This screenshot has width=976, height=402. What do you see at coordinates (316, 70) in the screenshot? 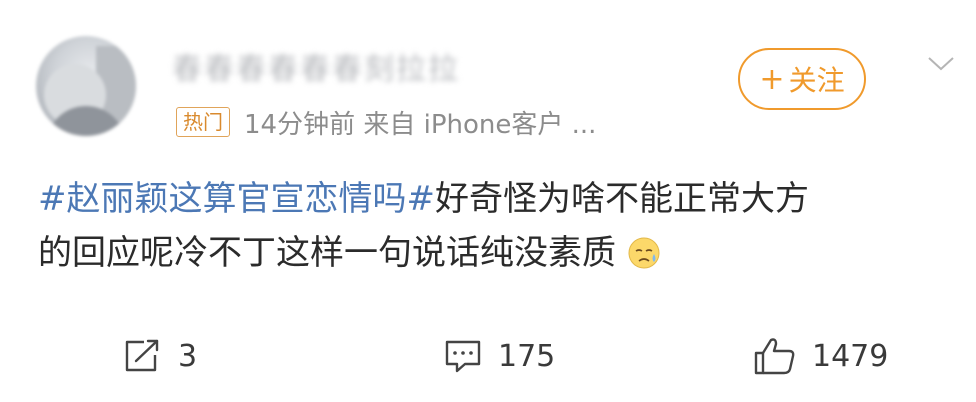
I see `username: 春春春春春春刻拉拉` at bounding box center [316, 70].